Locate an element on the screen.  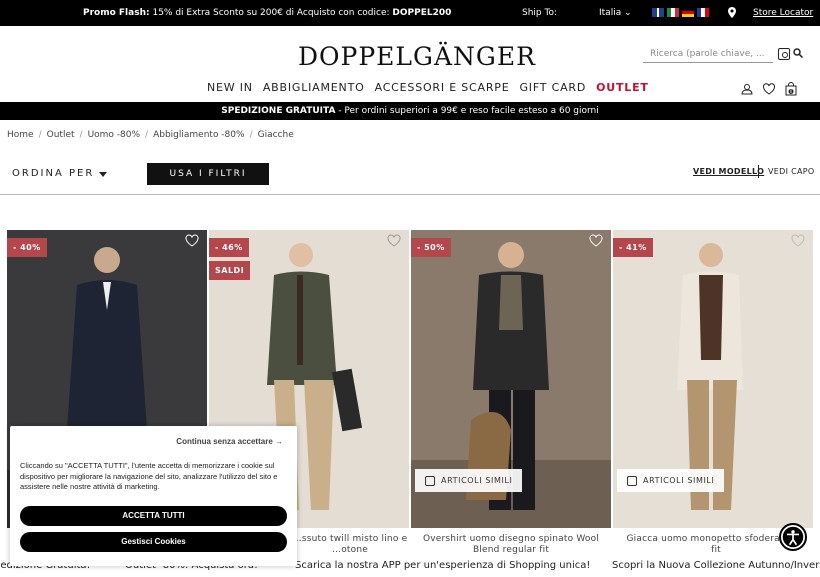
promo-label: Promo Flash: is located at coordinates (116, 13).